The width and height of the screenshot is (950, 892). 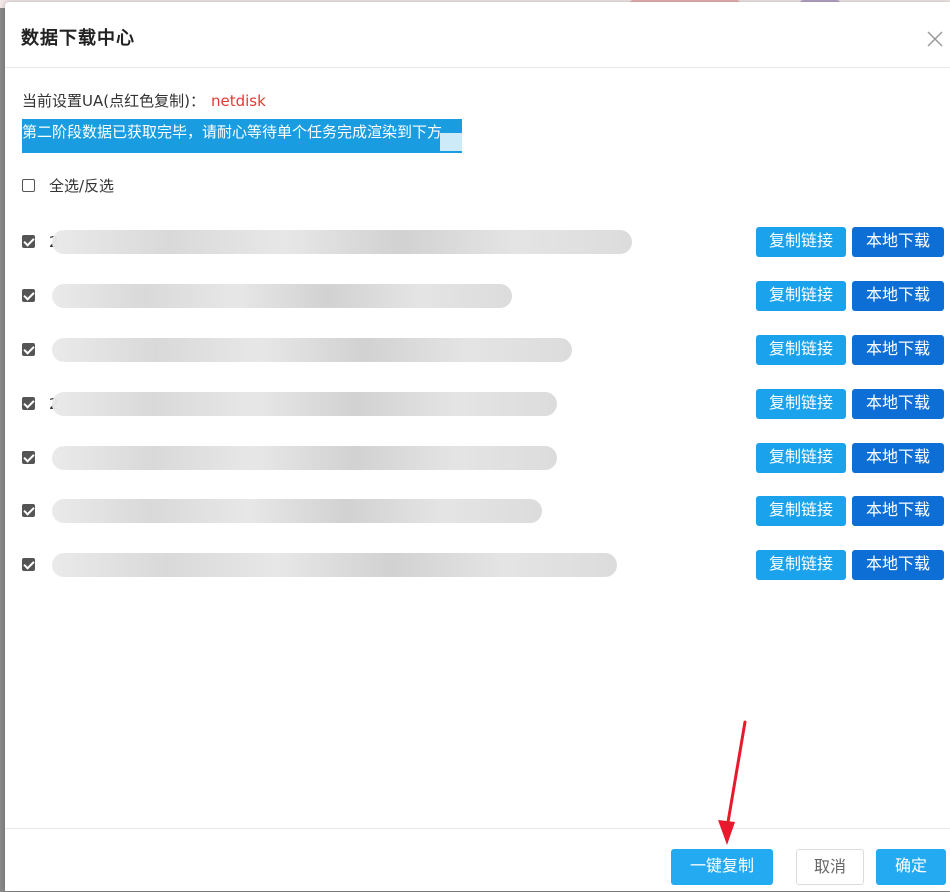 What do you see at coordinates (113, 101) in the screenshot?
I see `ua-label: 当前设置UA(点红色复制)：` at bounding box center [113, 101].